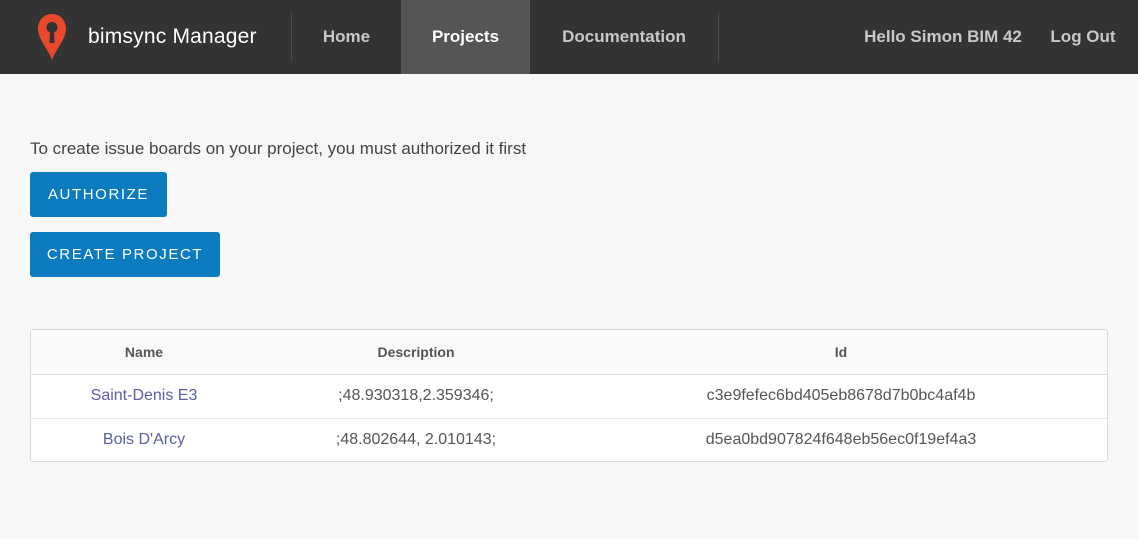 The image size is (1138, 539). What do you see at coordinates (125, 254) in the screenshot?
I see `create-project-button: CREATE PROJECT` at bounding box center [125, 254].